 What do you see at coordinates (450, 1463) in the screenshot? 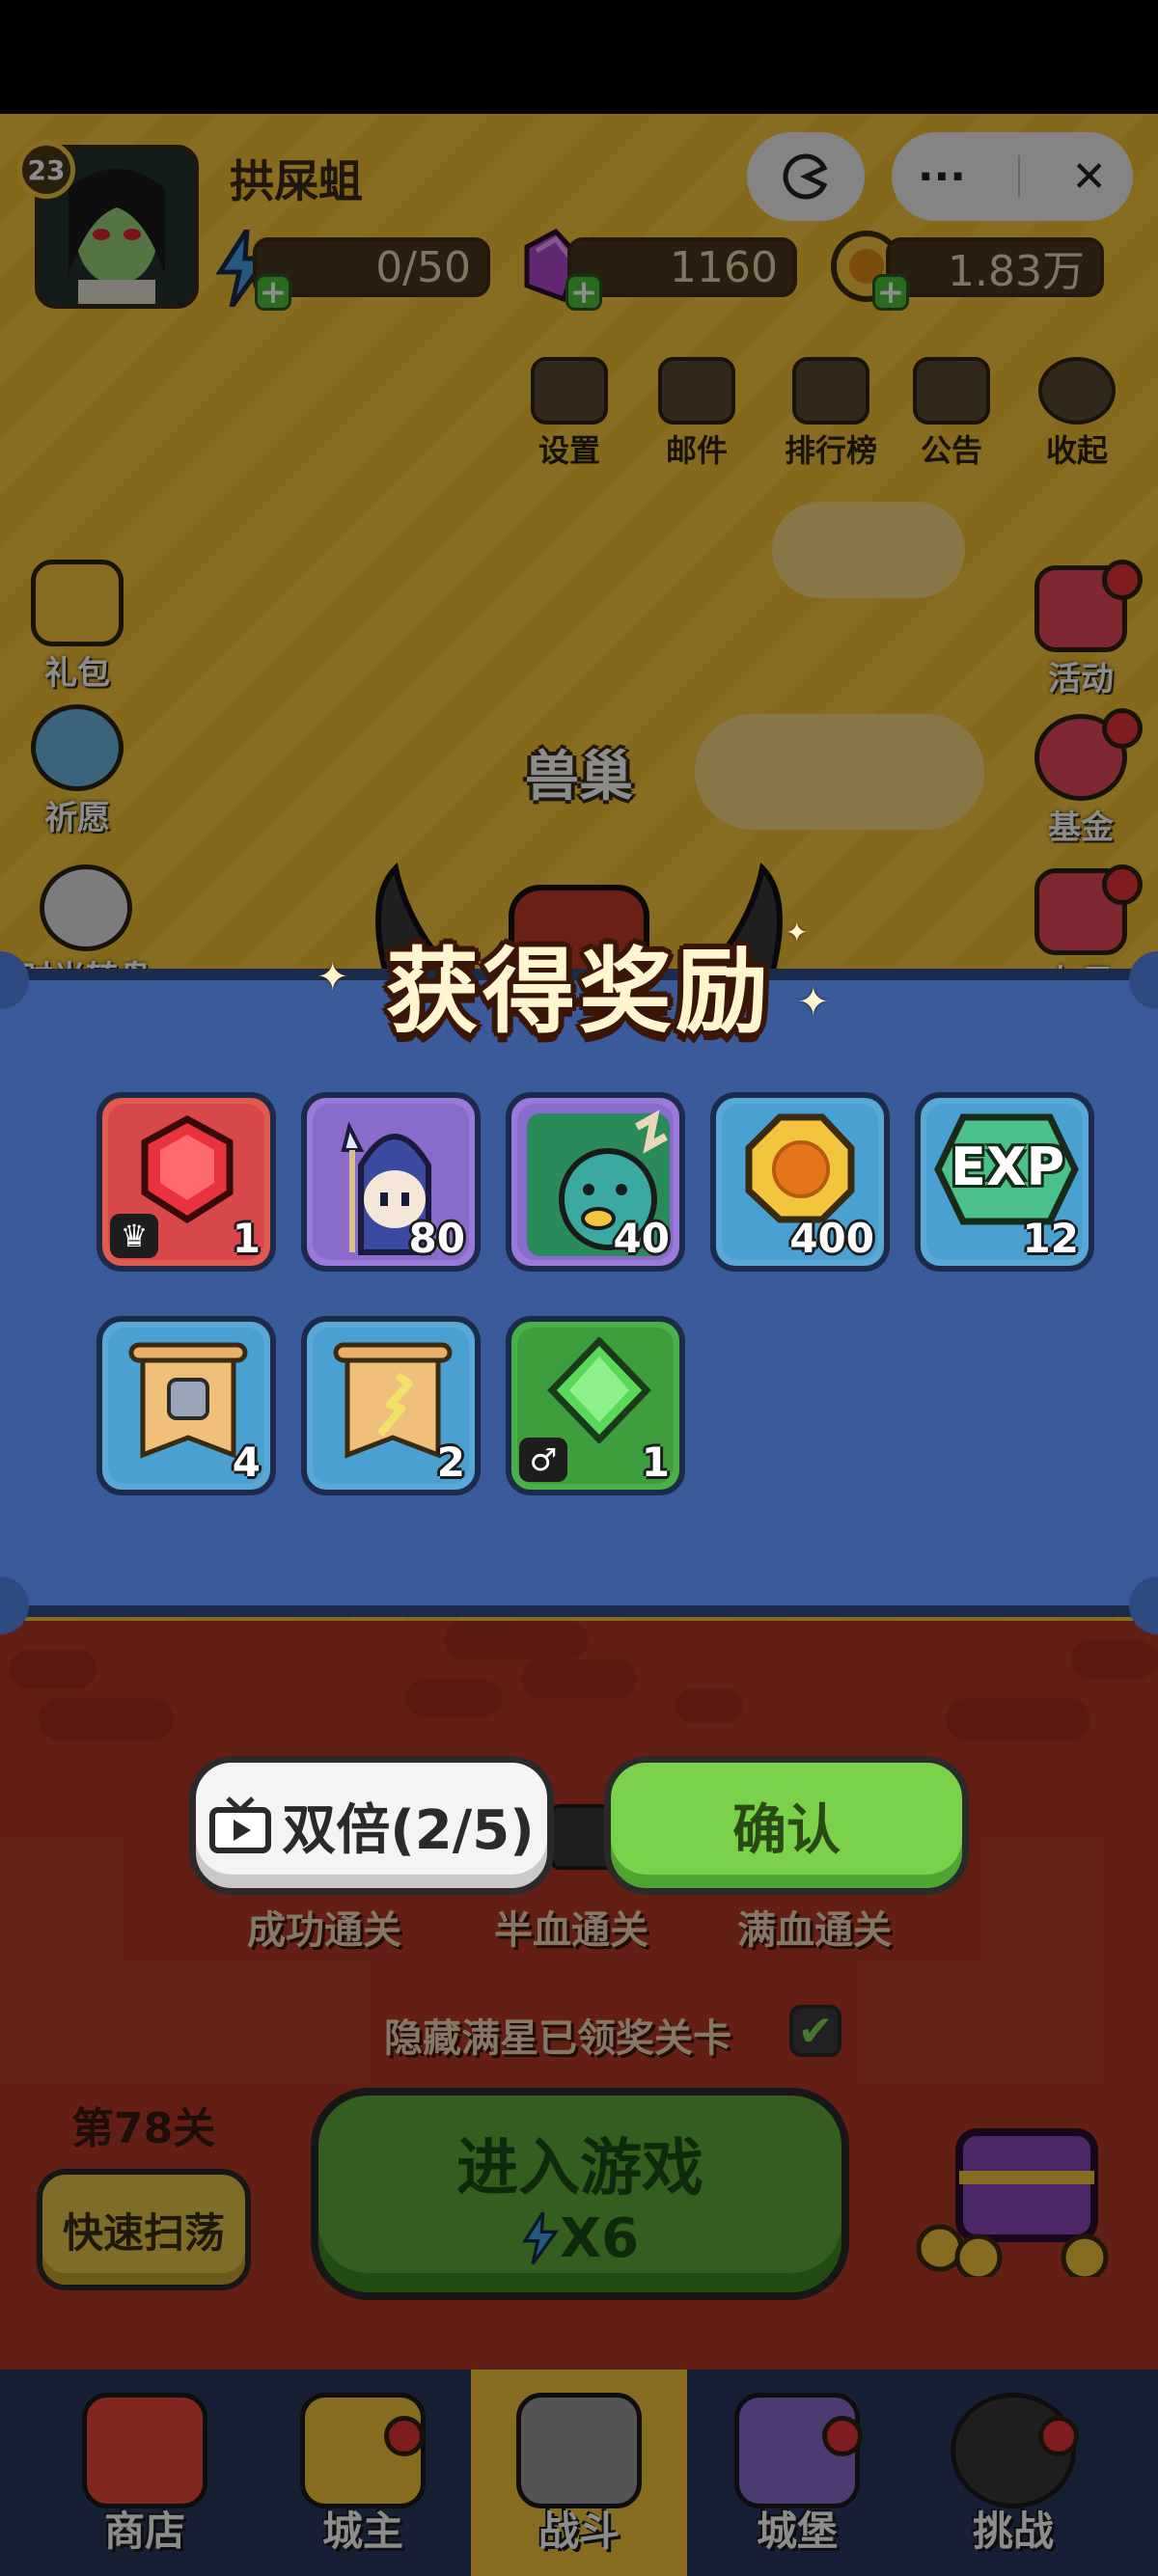
I see `reward-quantity: 2` at bounding box center [450, 1463].